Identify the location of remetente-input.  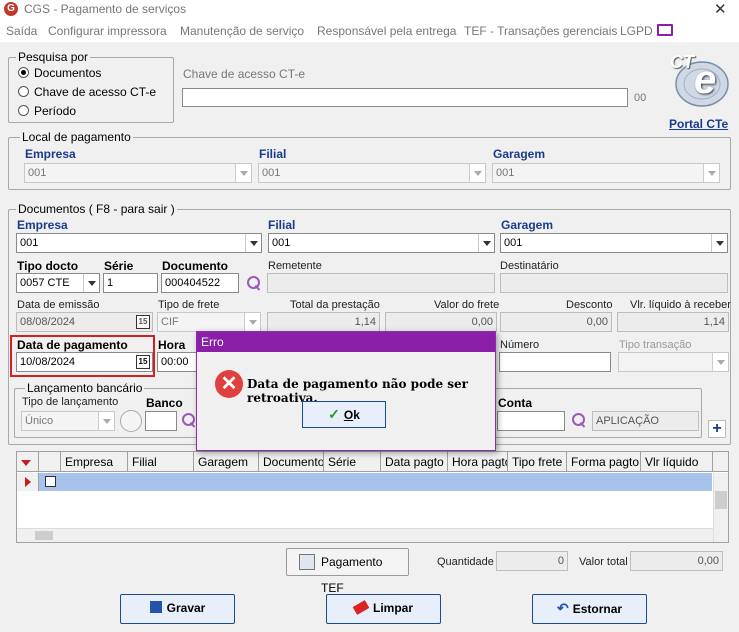
(381, 283).